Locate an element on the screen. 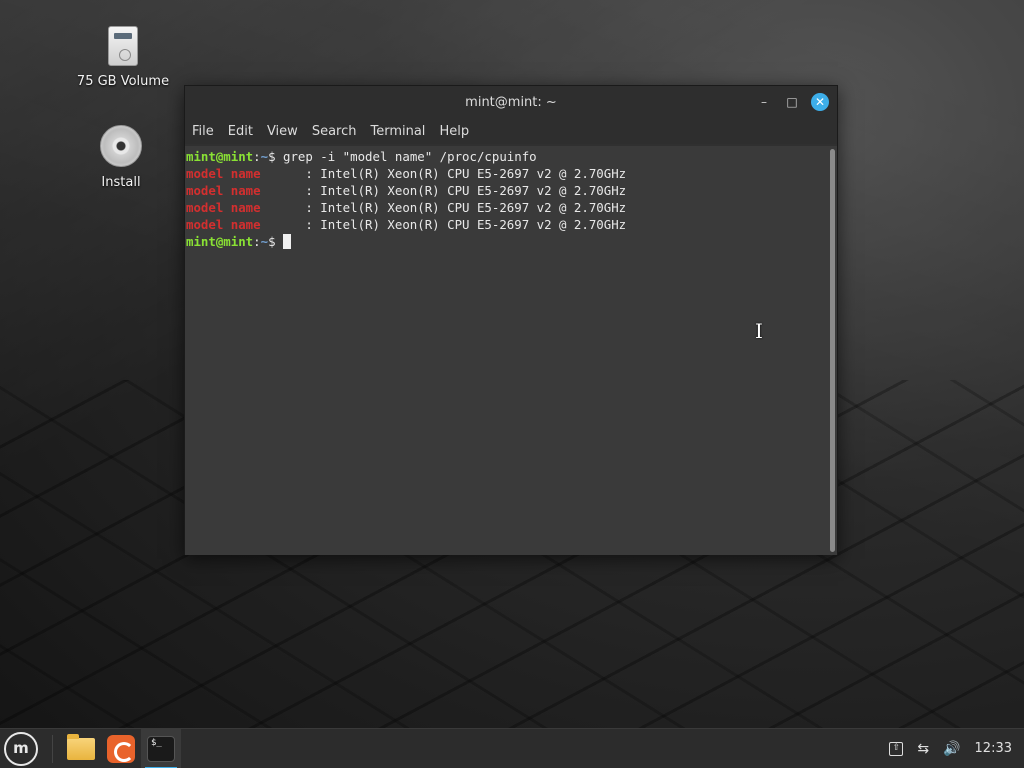 Image resolution: width=1024 pixels, height=768 pixels. desktop-icon-volume: 75 GB Volume is located at coordinates (123, 57).